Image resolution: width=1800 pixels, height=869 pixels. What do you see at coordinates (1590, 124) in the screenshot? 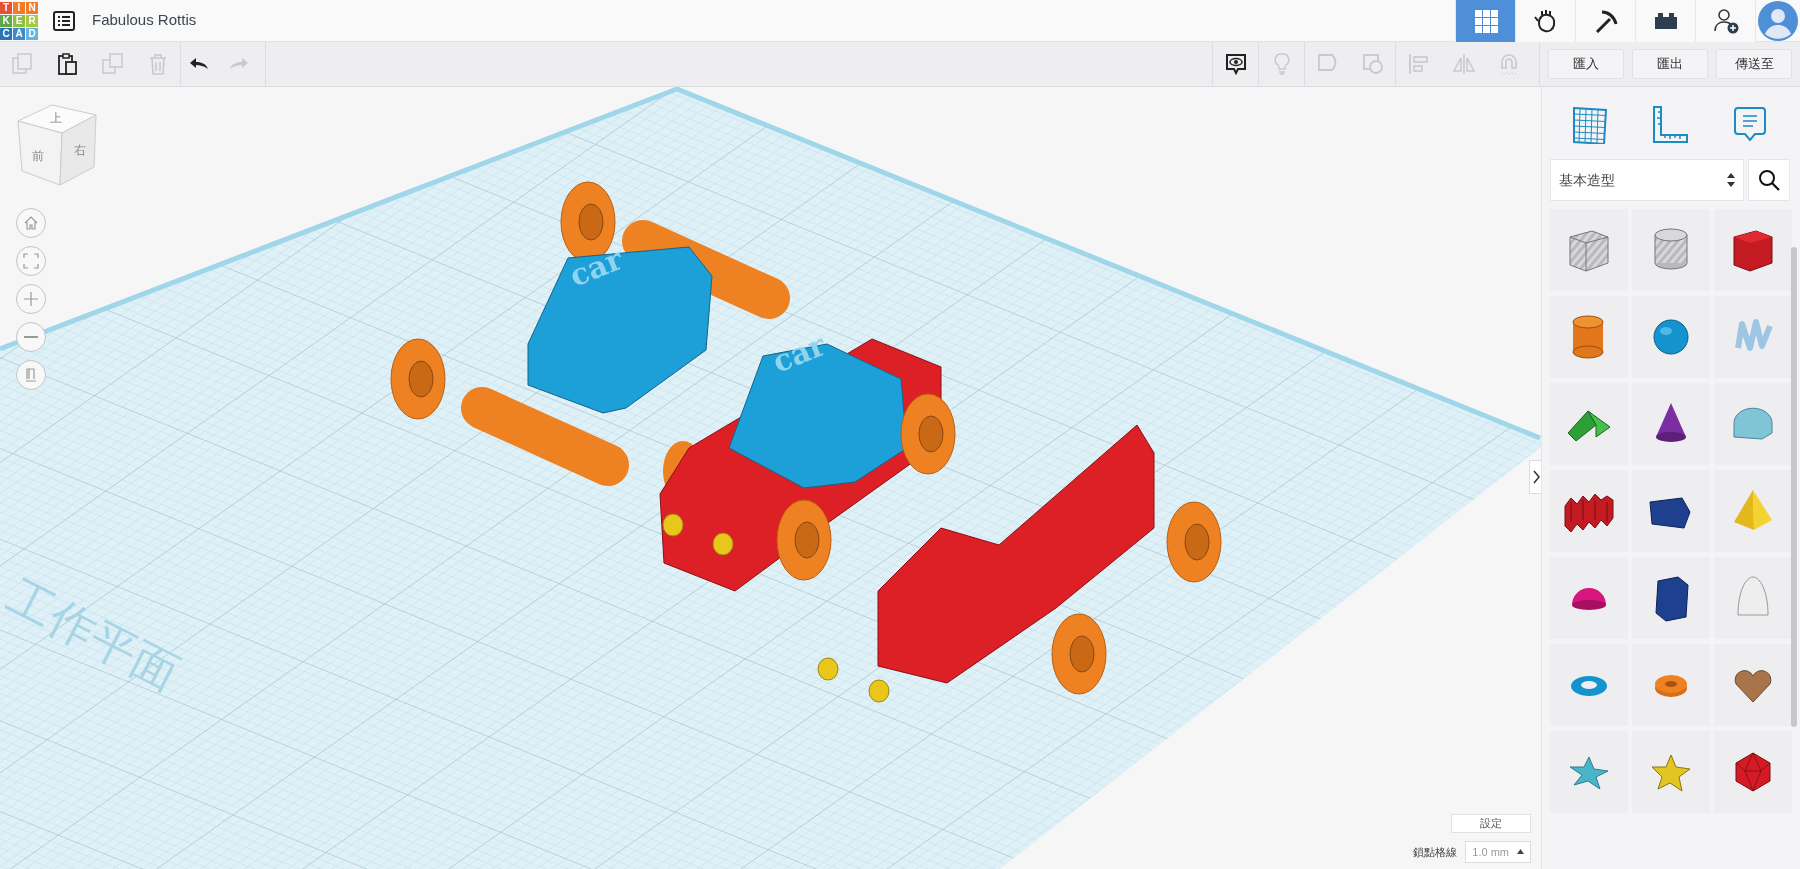
I see `workplane-grid-icon` at bounding box center [1590, 124].